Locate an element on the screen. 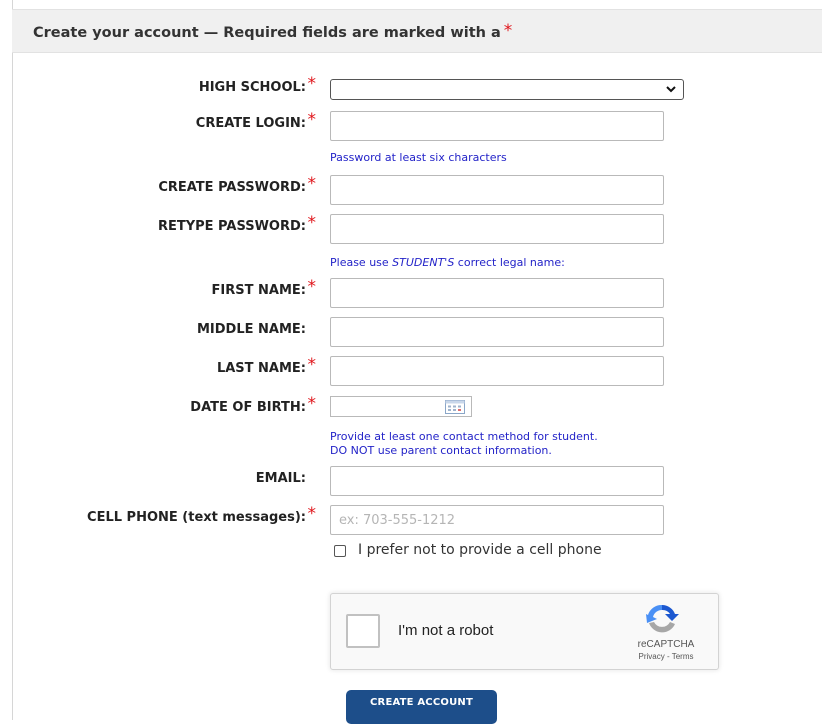  last-name-field is located at coordinates (497, 371).